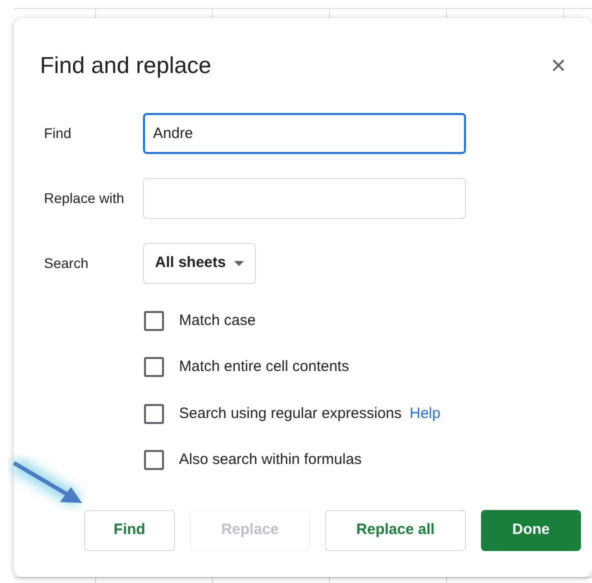 The width and height of the screenshot is (592, 583). What do you see at coordinates (270, 460) in the screenshot?
I see `option-label: Also search within formulas` at bounding box center [270, 460].